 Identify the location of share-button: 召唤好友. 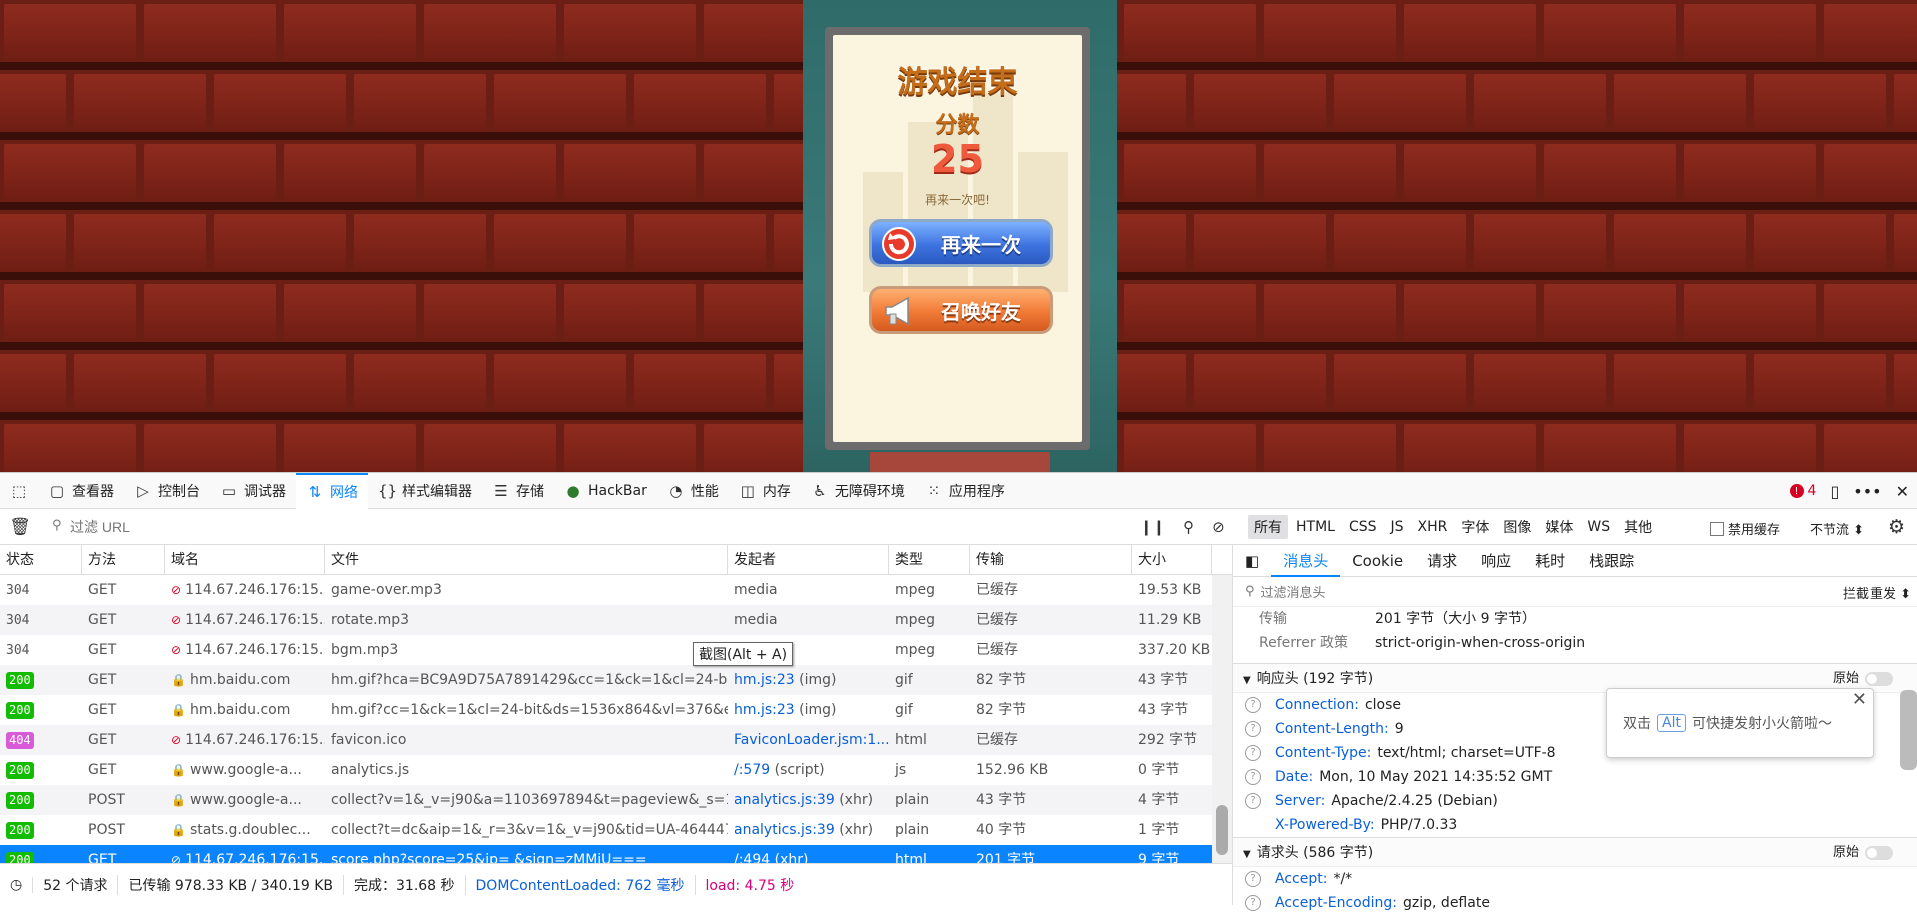
(961, 310).